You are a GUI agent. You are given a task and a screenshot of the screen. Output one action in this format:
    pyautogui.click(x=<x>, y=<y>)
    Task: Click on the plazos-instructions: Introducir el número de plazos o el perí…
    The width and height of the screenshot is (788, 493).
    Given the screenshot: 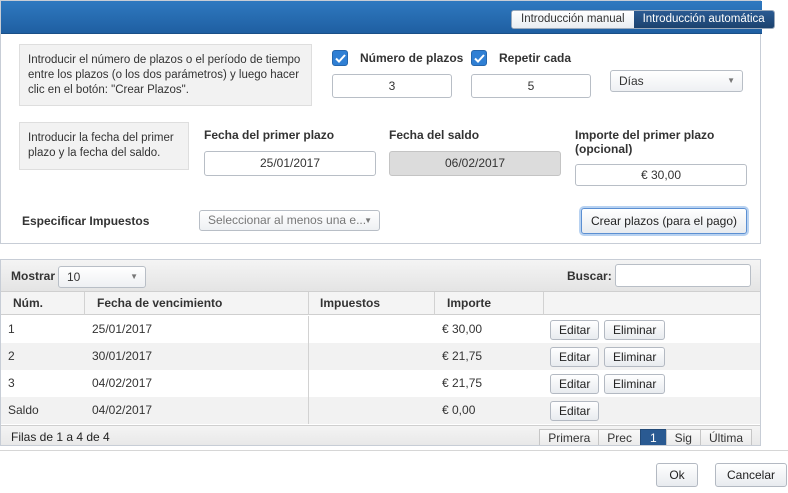 What is the action you would take?
    pyautogui.click(x=165, y=75)
    